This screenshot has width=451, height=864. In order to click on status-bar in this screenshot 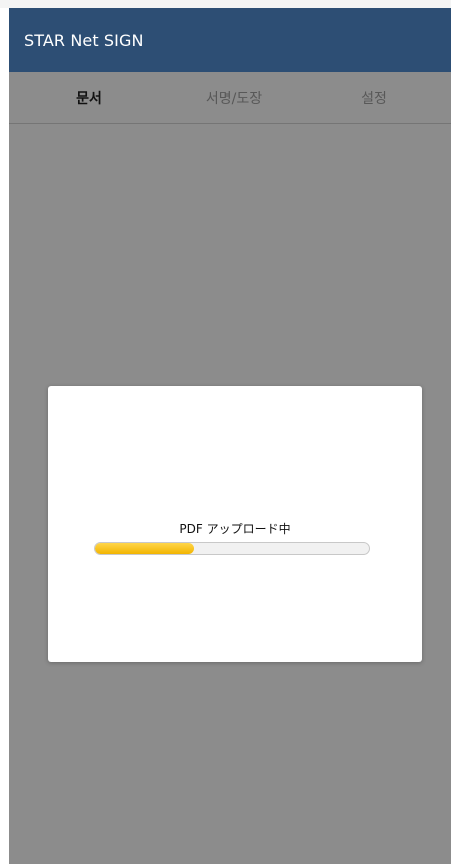, I will do `click(225, 4)`.